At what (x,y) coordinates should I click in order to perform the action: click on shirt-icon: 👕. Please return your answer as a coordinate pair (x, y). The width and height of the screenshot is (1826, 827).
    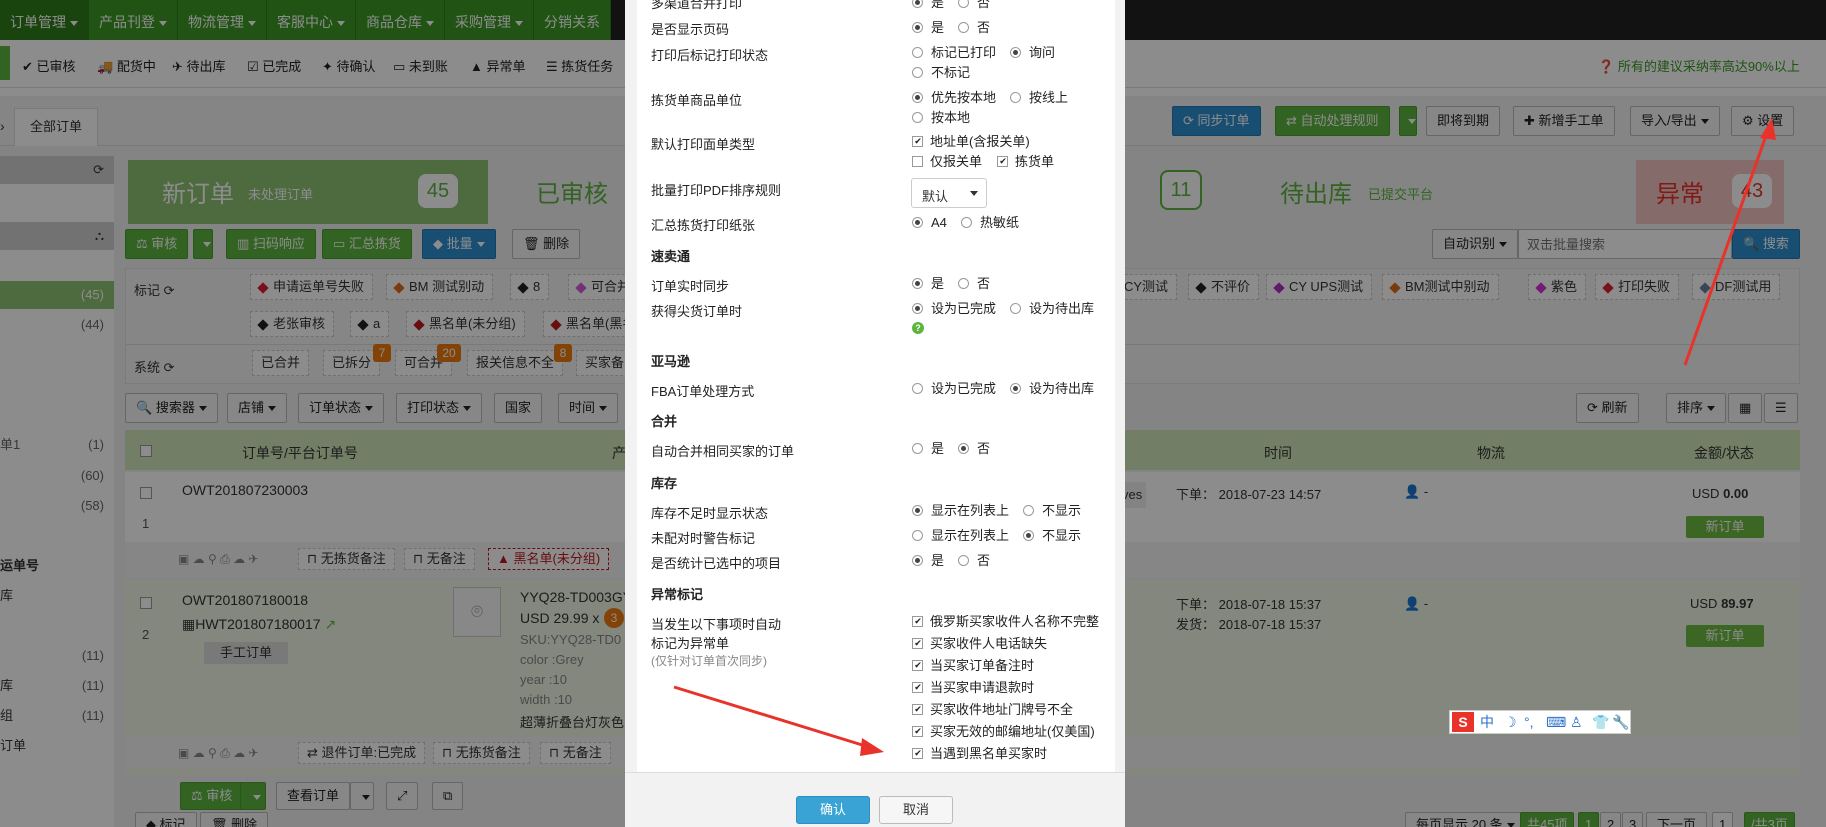
    Looking at the image, I should click on (1601, 722).